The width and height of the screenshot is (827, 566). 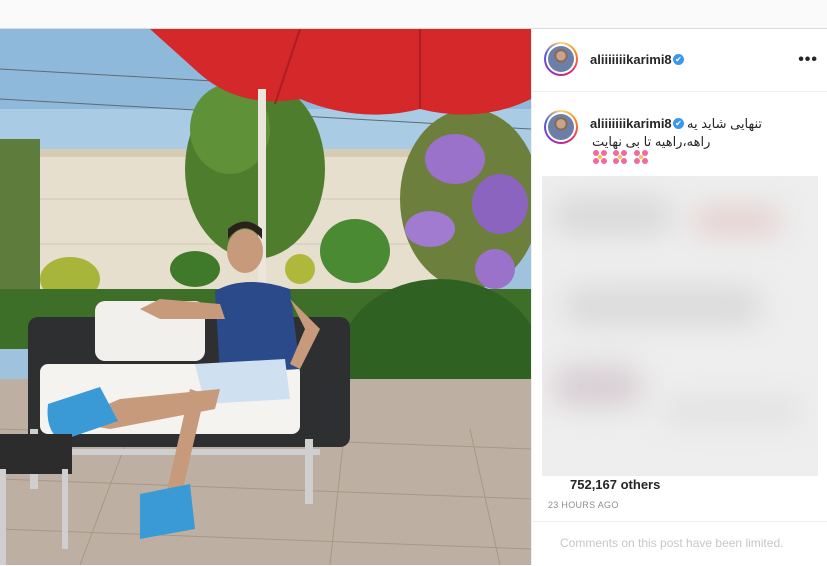 I want to click on comment-footer: Comments on this post have been limited., so click(x=679, y=543).